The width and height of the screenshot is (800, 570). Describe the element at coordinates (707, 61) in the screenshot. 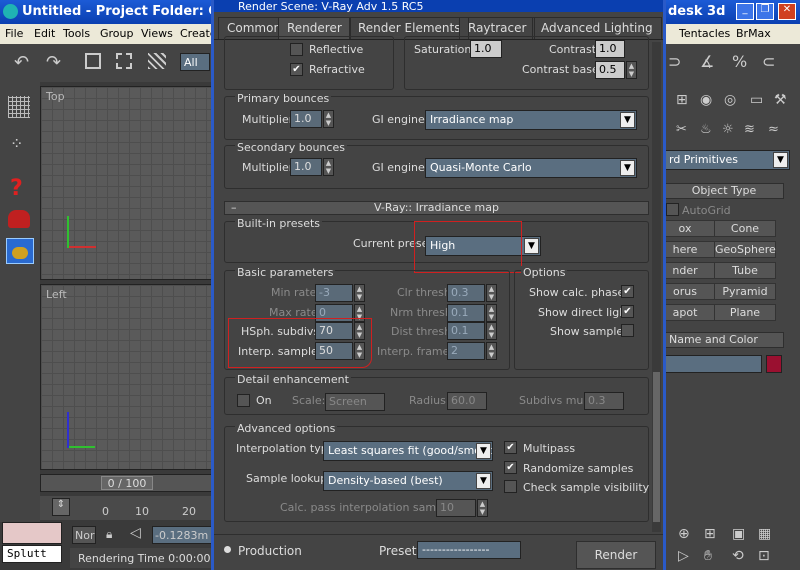

I see `snap-angle-icon: ∡` at that location.